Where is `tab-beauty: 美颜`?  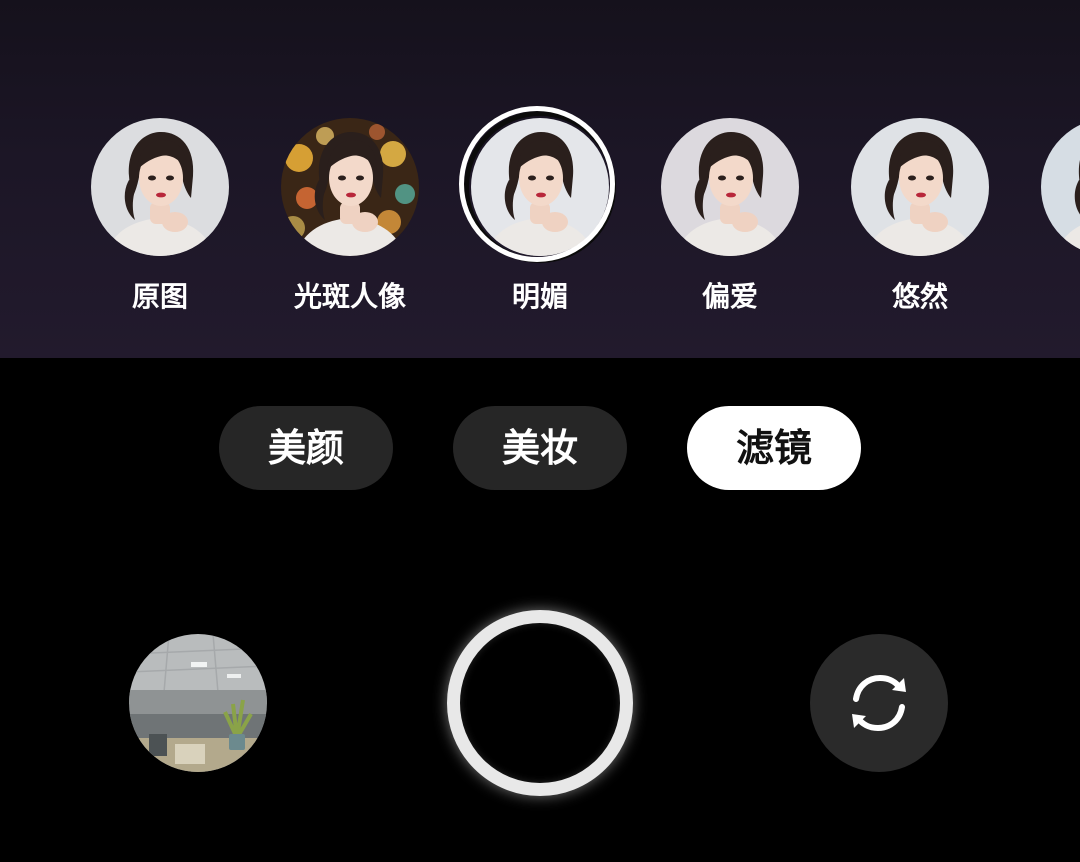 tab-beauty: 美颜 is located at coordinates (306, 448).